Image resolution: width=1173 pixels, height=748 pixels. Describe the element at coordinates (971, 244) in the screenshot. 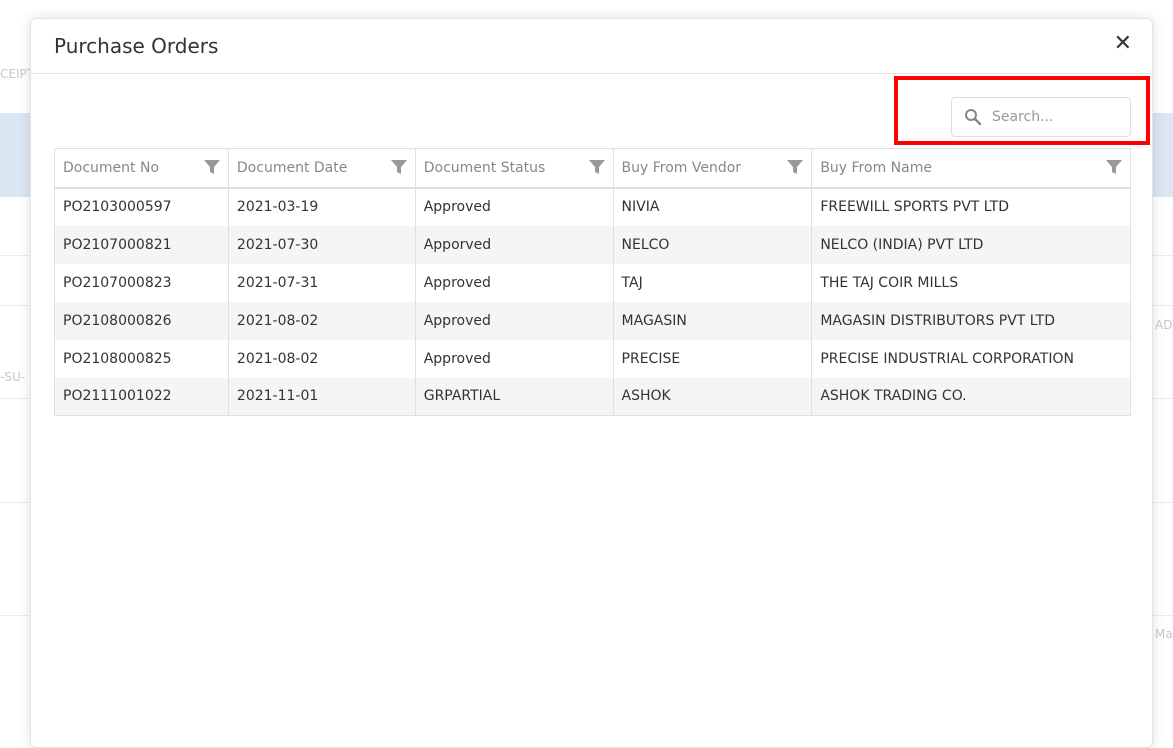

I see `table-cell: NELCO (INDIA) PVT LTD` at that location.